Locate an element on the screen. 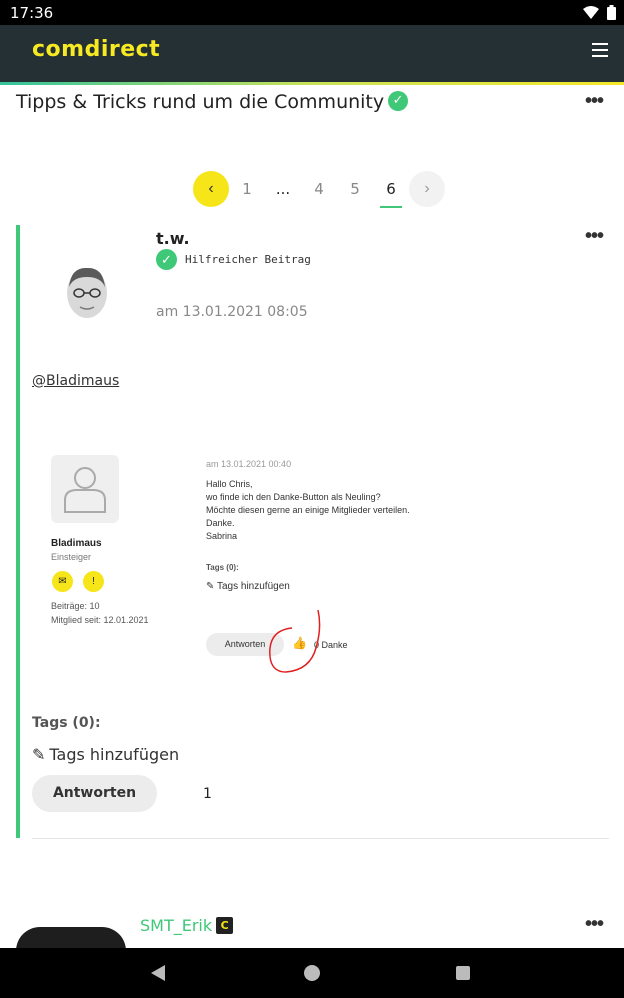 The width and height of the screenshot is (624, 998). embedded-date: am 13.01.2021 00:40 is located at coordinates (249, 464).